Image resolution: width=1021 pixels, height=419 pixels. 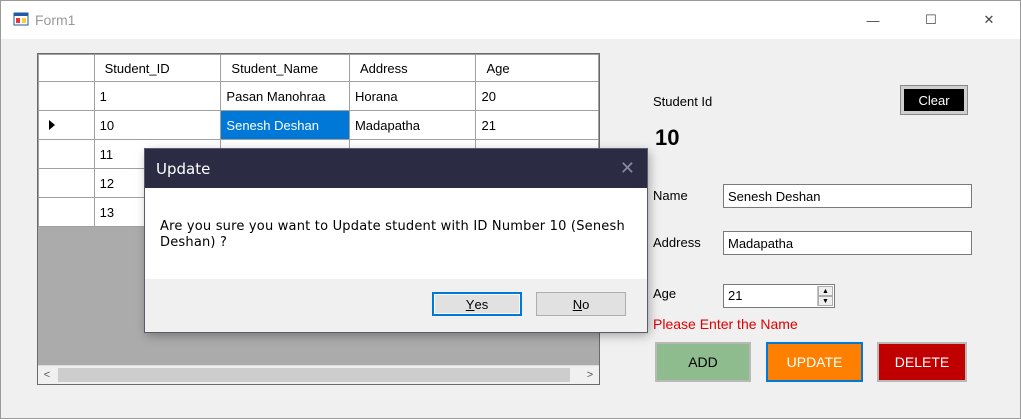 I want to click on dialog-title: Update, so click(x=183, y=169).